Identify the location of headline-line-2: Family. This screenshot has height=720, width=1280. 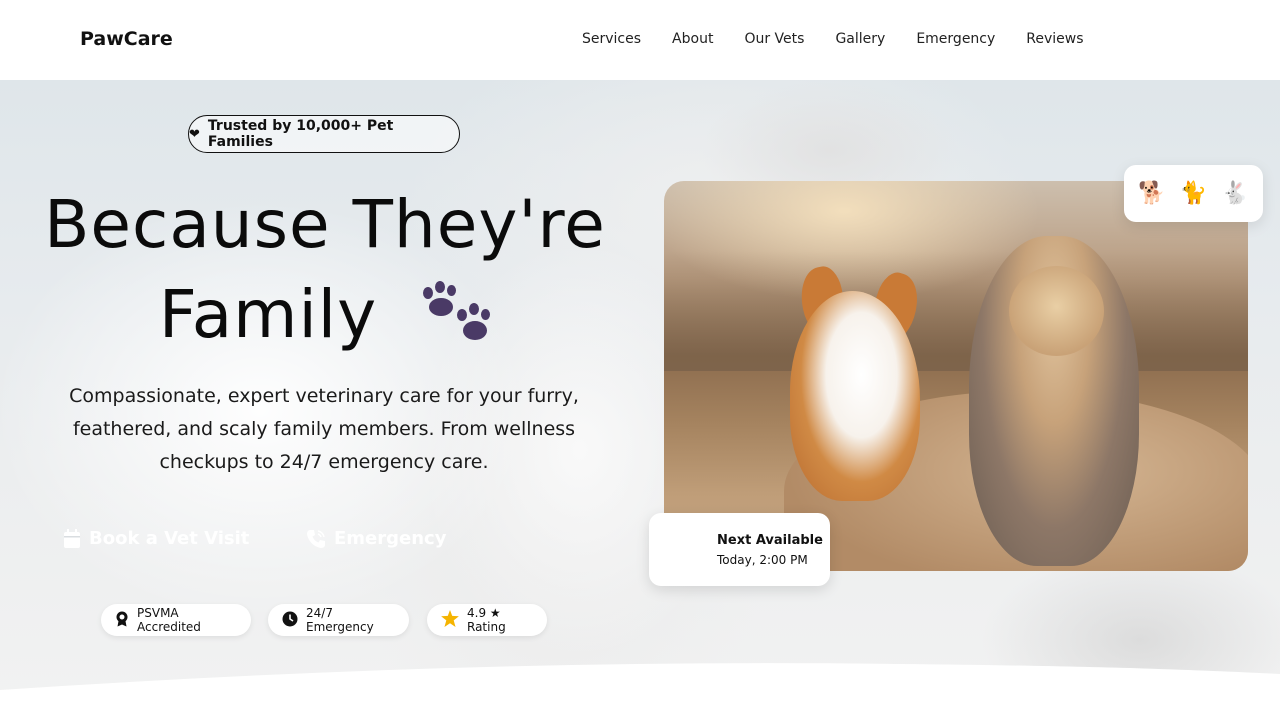
(268, 314).